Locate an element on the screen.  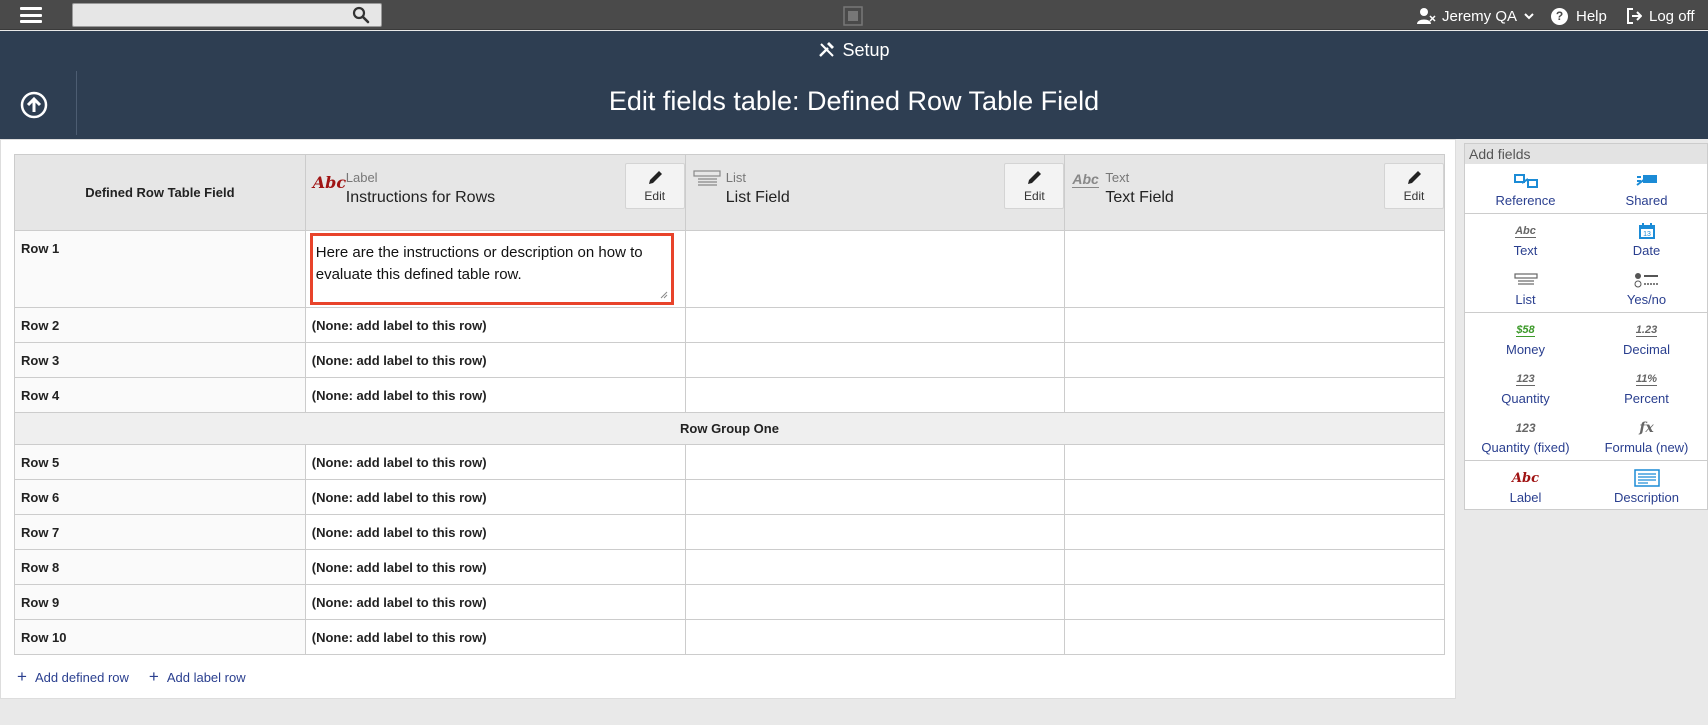
svg-text: 13 is located at coordinates (1647, 234).